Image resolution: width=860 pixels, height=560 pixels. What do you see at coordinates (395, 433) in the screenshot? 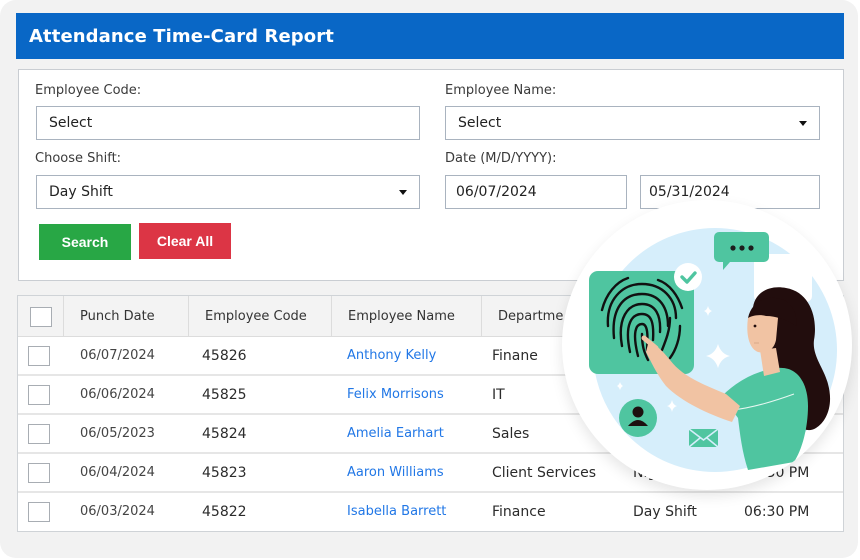
I see `employee-name-link: Amelia Earhart` at bounding box center [395, 433].